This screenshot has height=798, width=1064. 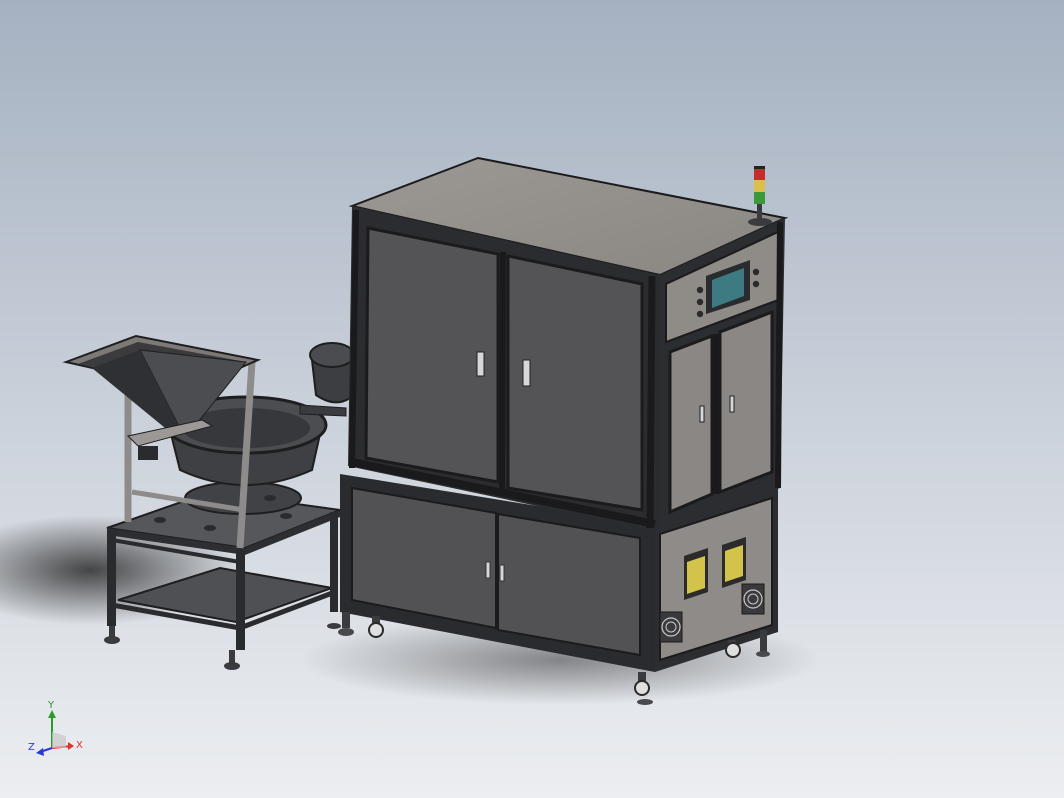 What do you see at coordinates (51, 705) in the screenshot?
I see `y-axis-label: Y` at bounding box center [51, 705].